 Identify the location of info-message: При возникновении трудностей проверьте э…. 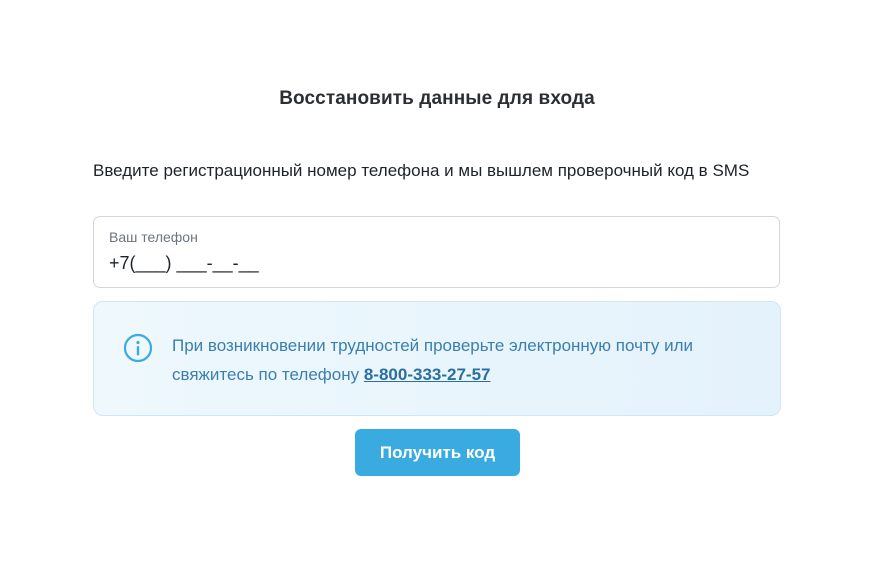
(467, 360).